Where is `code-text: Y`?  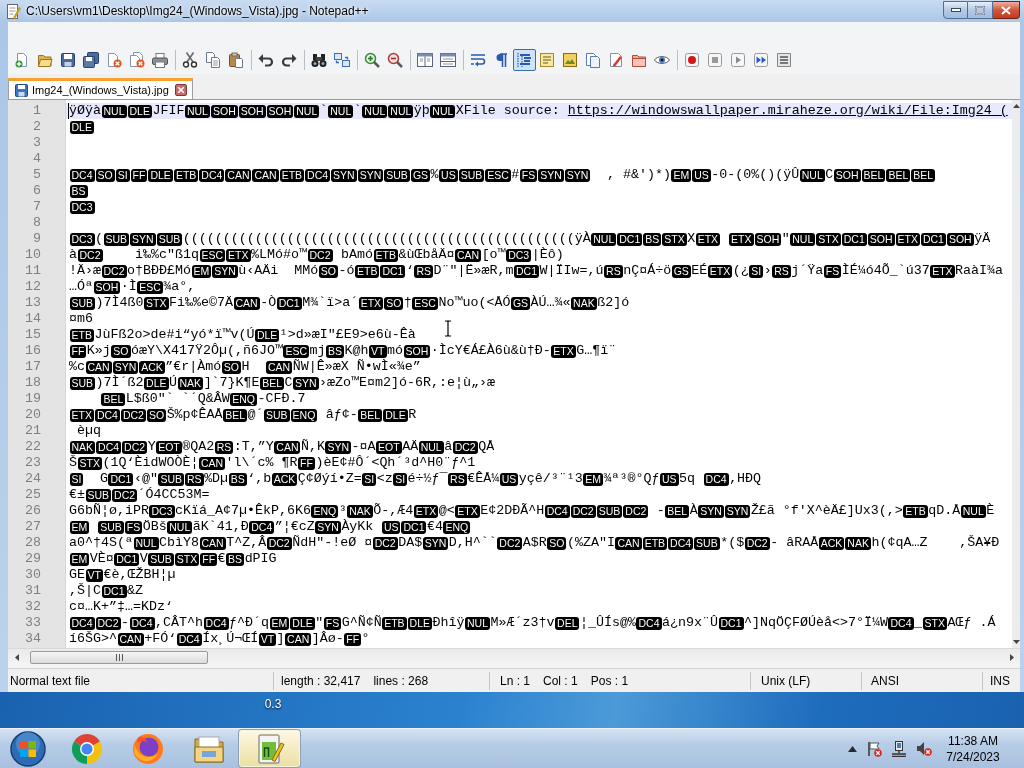
code-text: Y is located at coordinates (151, 446).